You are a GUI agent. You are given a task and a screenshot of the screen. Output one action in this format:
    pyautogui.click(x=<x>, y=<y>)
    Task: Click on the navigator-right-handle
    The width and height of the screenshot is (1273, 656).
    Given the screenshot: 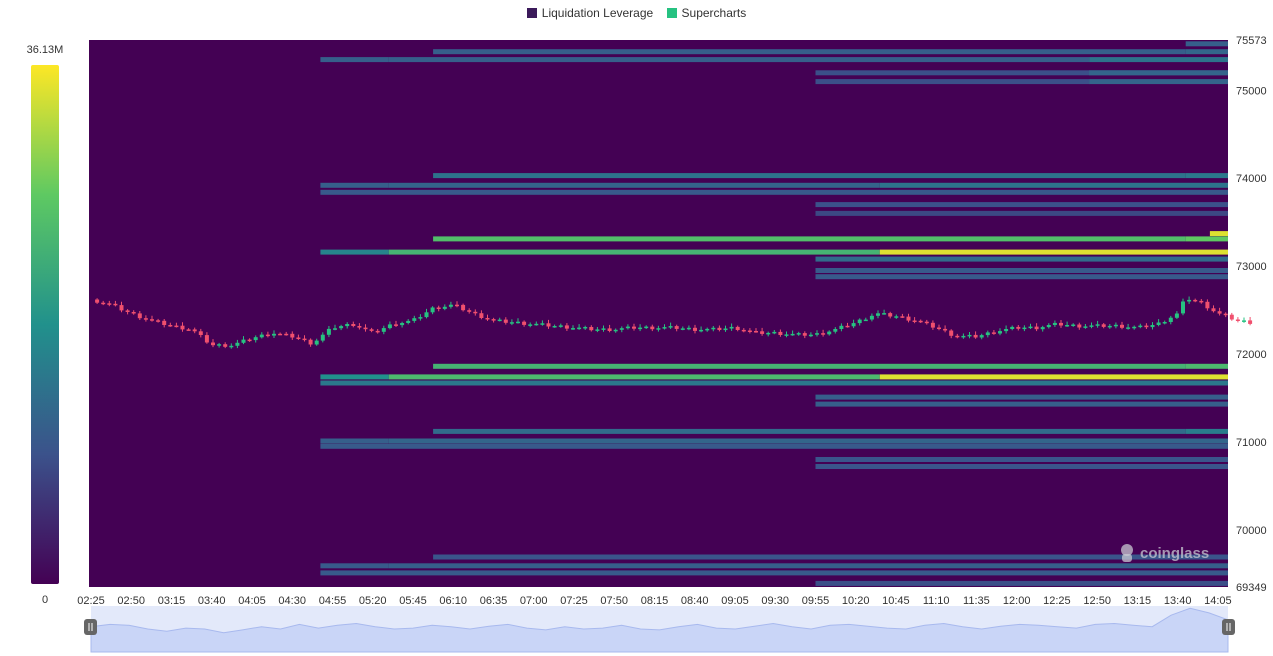 What is the action you would take?
    pyautogui.click(x=1228, y=627)
    